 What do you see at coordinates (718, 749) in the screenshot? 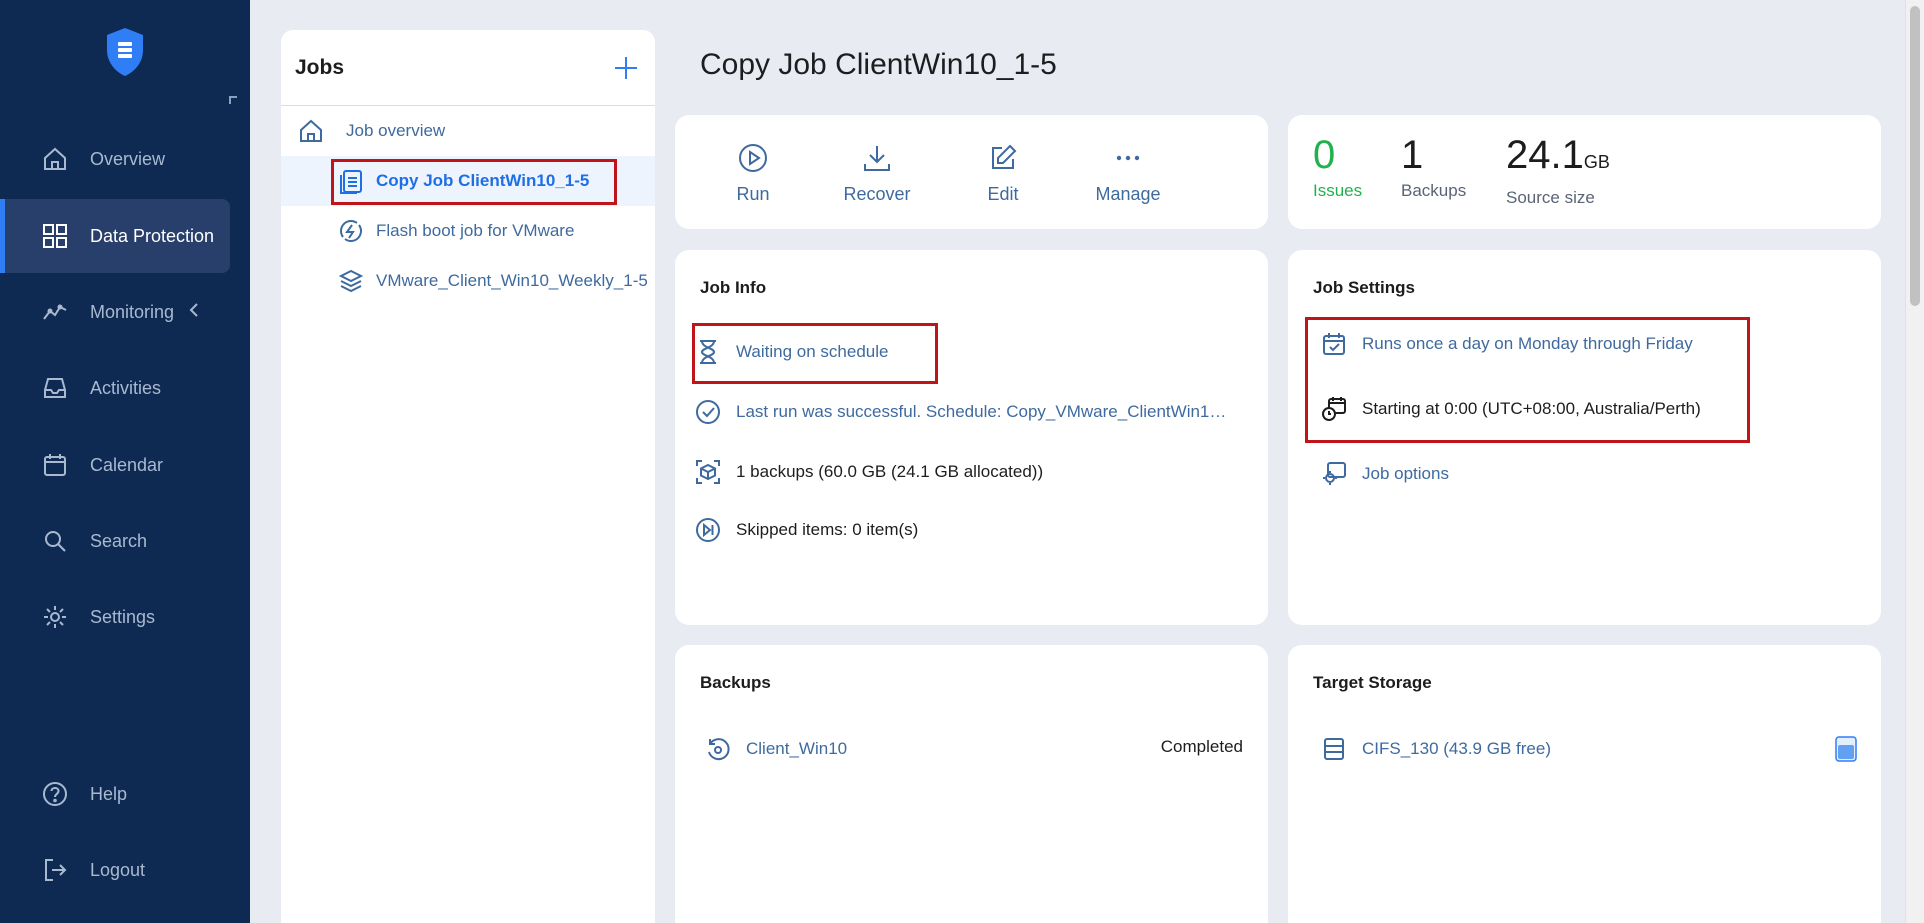
I see `restore-point-icon` at bounding box center [718, 749].